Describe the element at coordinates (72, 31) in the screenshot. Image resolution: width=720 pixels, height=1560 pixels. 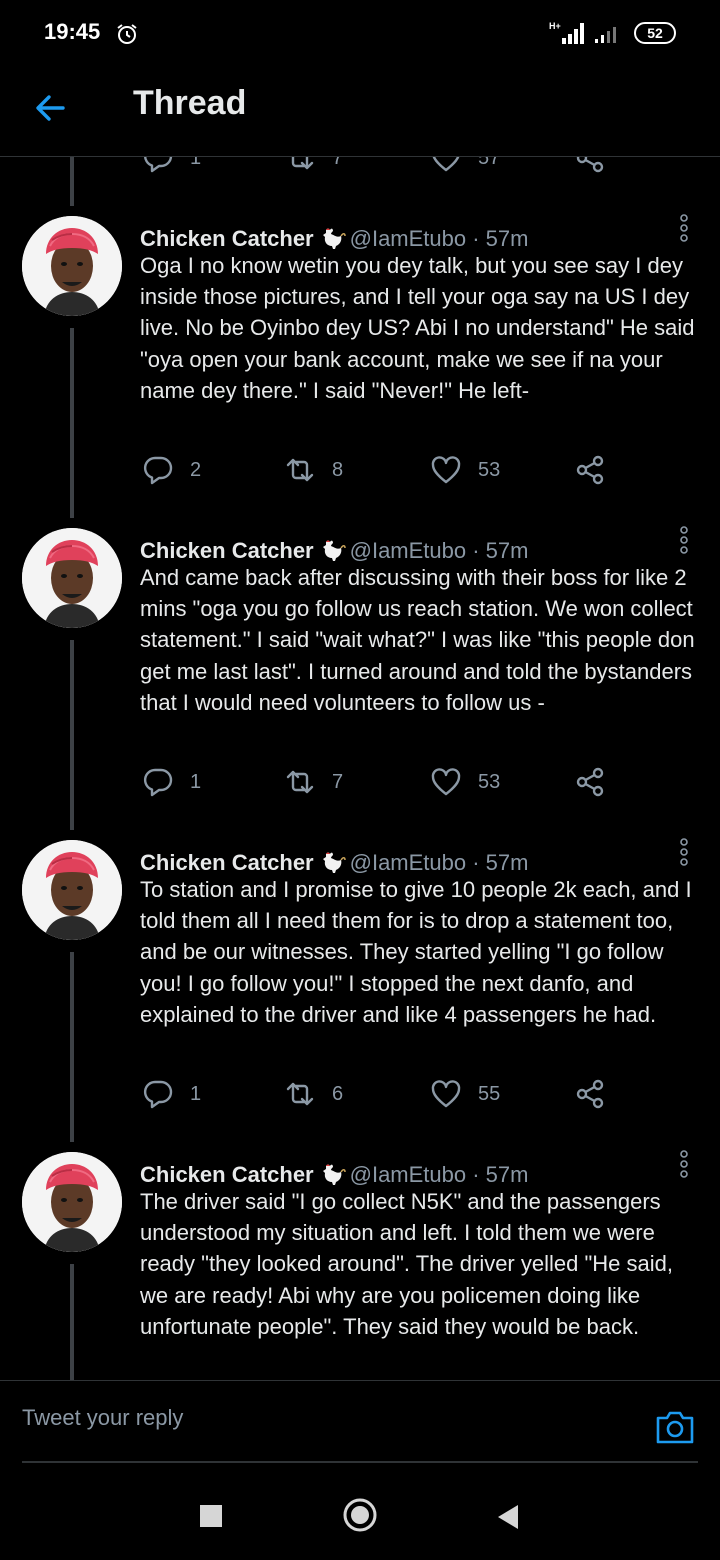
I see `status-time: 19:45` at that location.